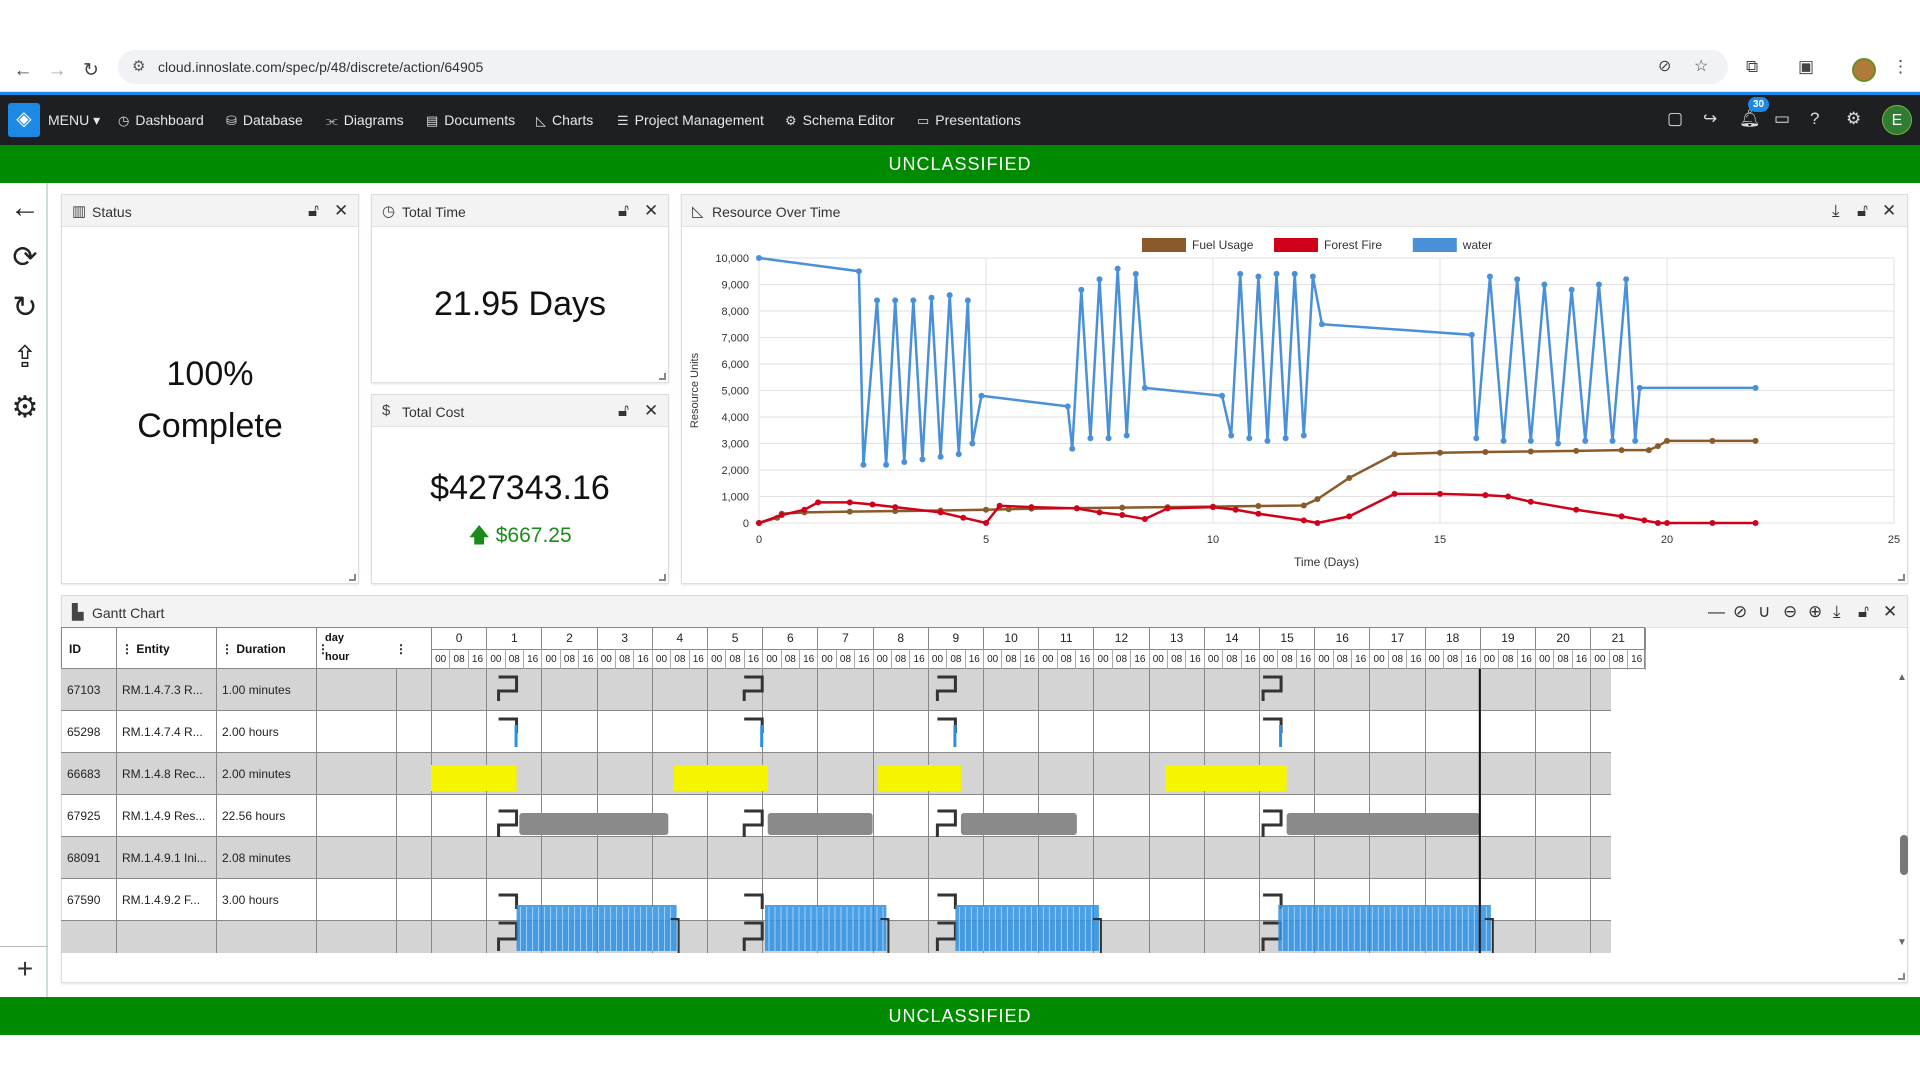 The width and height of the screenshot is (1920, 1080). I want to click on no-notify-icon: ⊘, so click(1740, 612).